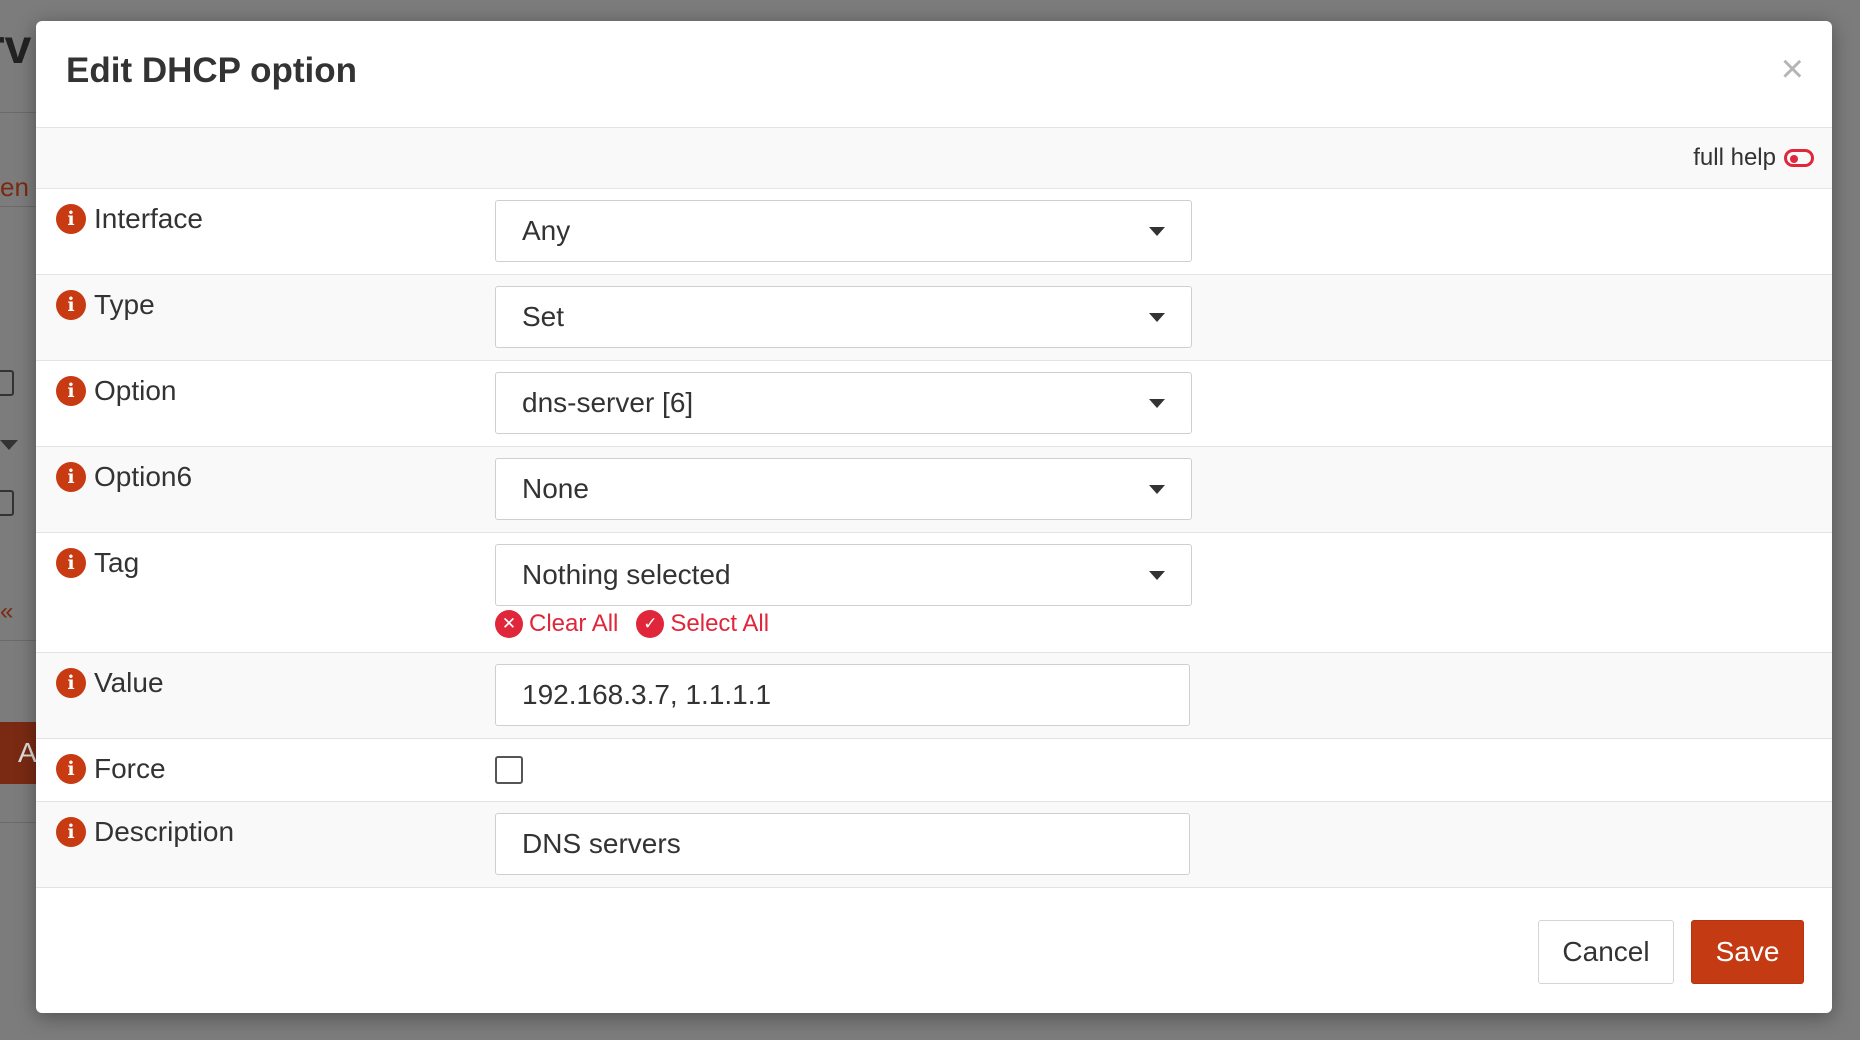 This screenshot has width=1860, height=1040. Describe the element at coordinates (1799, 158) in the screenshot. I see `toggle-off-icon` at that location.